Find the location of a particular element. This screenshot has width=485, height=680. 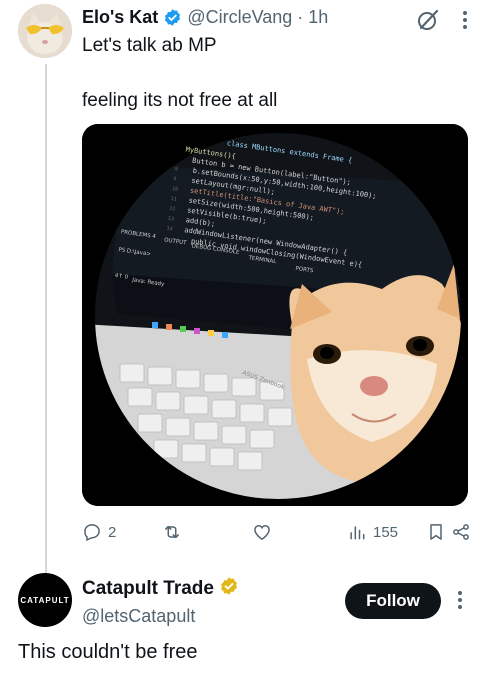

reply-handle: @letsCatapult is located at coordinates (138, 616).